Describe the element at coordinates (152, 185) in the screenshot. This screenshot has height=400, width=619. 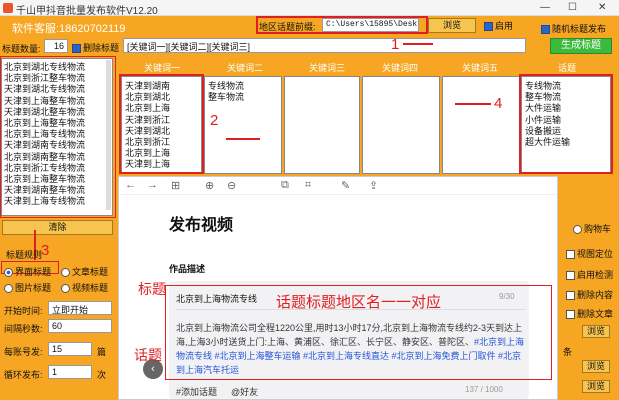
I see `forward-icon: →` at that location.